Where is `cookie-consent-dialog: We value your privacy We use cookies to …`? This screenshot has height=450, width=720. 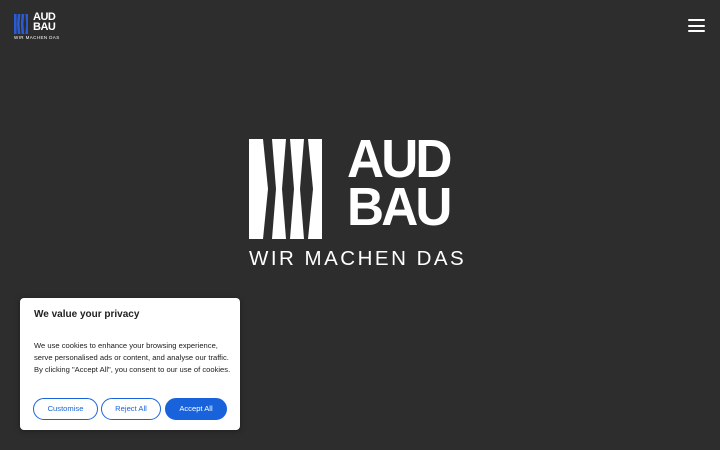
cookie-consent-dialog: We value your privacy We use cookies to … is located at coordinates (130, 364).